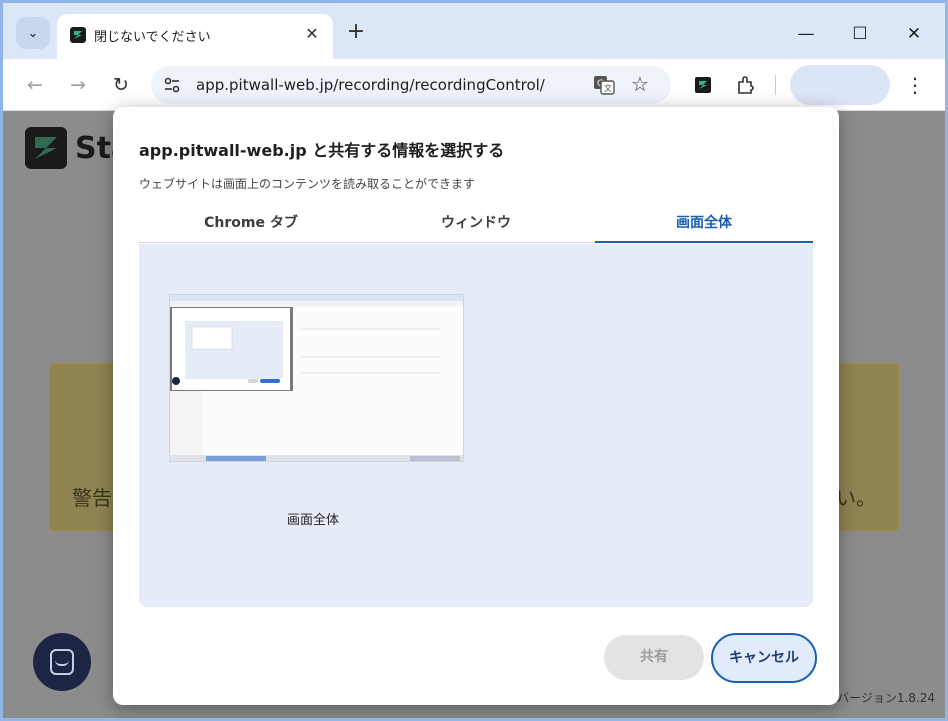  Describe the element at coordinates (251, 224) in the screenshot. I see `tab-chrome-tab: Chrome タブ` at that location.